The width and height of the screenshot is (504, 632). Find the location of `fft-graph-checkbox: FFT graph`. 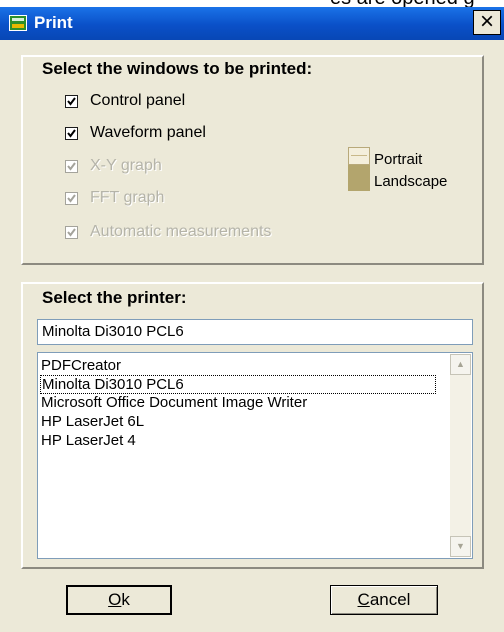

fft-graph-checkbox: FFT graph is located at coordinates (114, 198).